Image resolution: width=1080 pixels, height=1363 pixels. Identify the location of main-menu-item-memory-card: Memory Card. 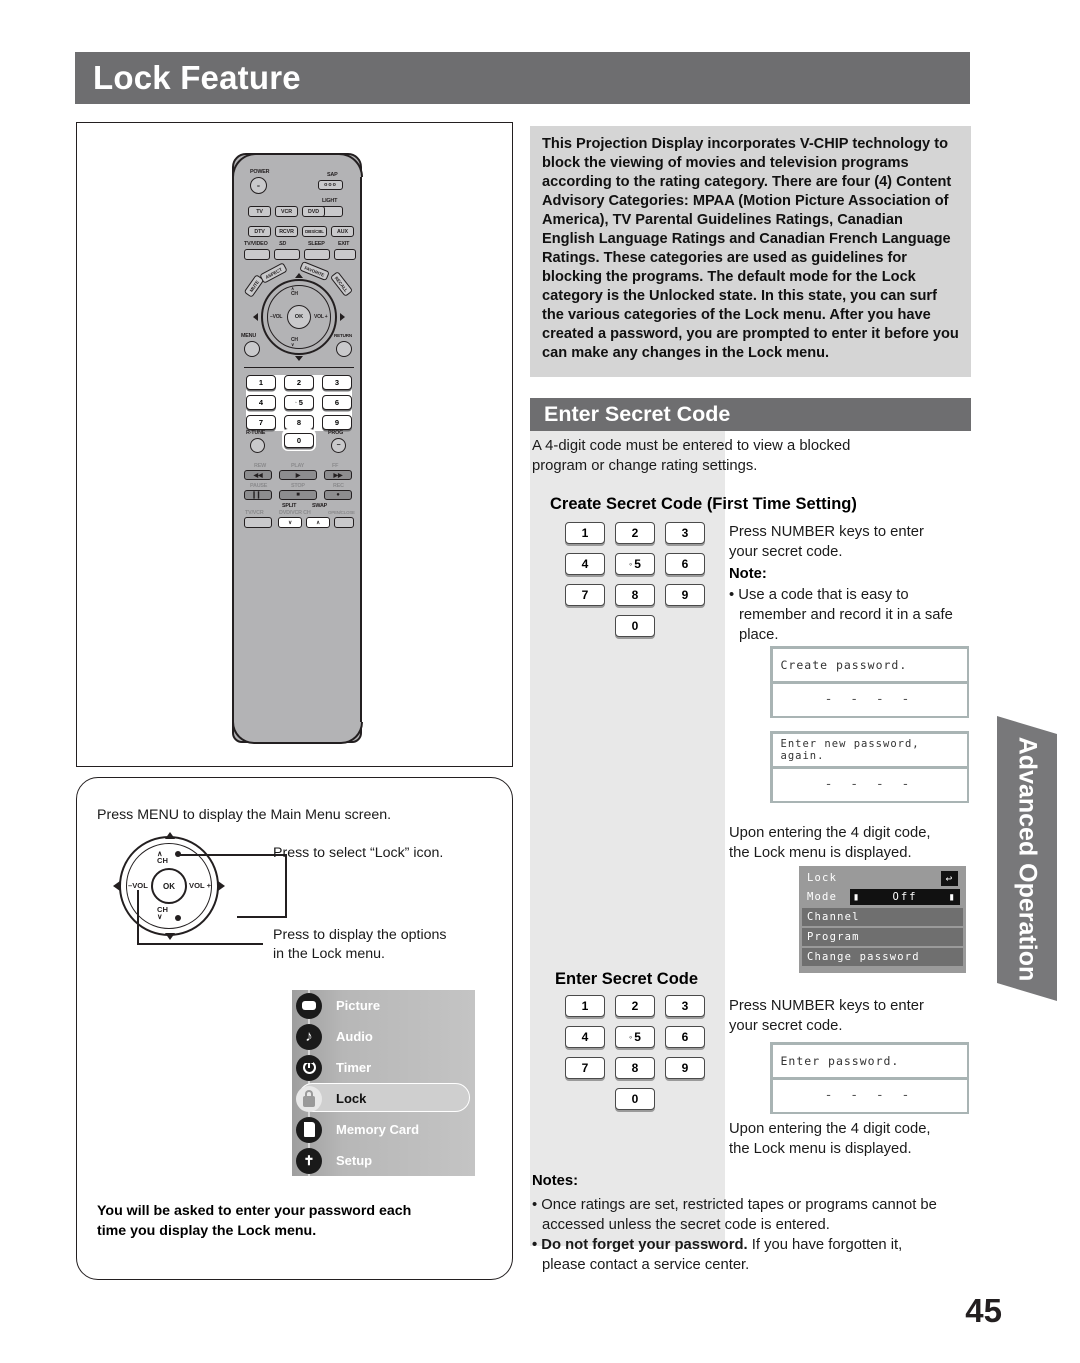
(383, 1129).